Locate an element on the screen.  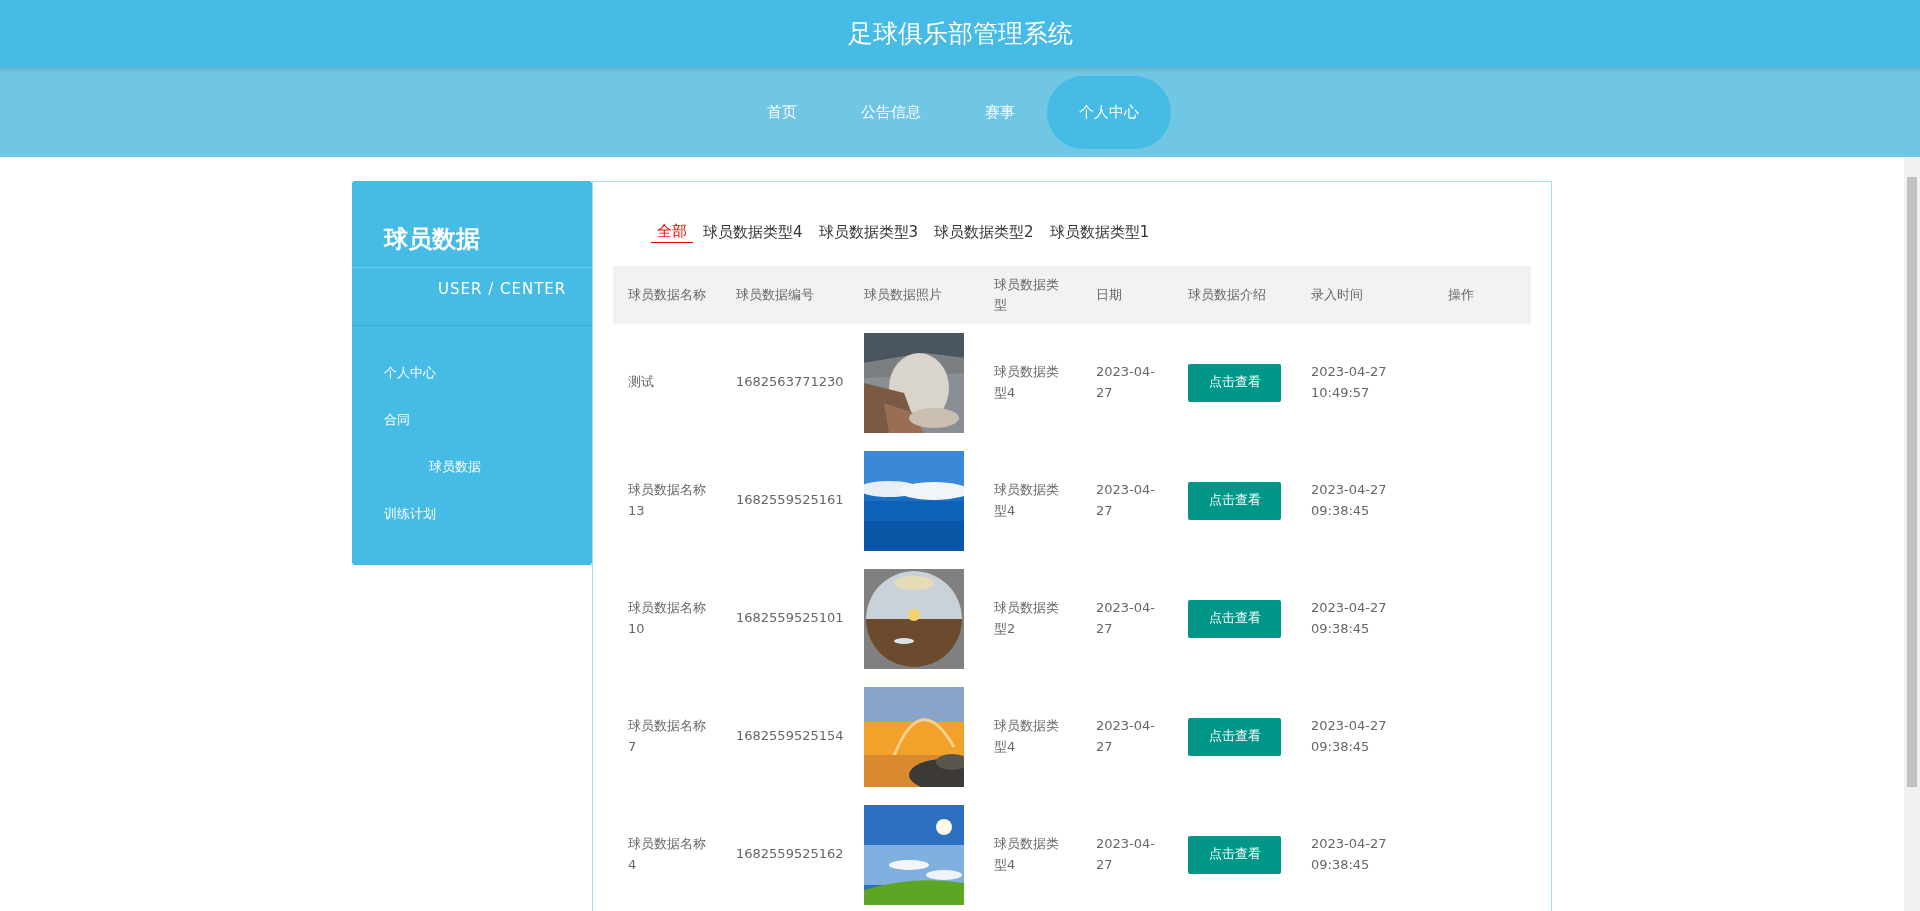
table-cell: 1682559525101 is located at coordinates (790, 618).